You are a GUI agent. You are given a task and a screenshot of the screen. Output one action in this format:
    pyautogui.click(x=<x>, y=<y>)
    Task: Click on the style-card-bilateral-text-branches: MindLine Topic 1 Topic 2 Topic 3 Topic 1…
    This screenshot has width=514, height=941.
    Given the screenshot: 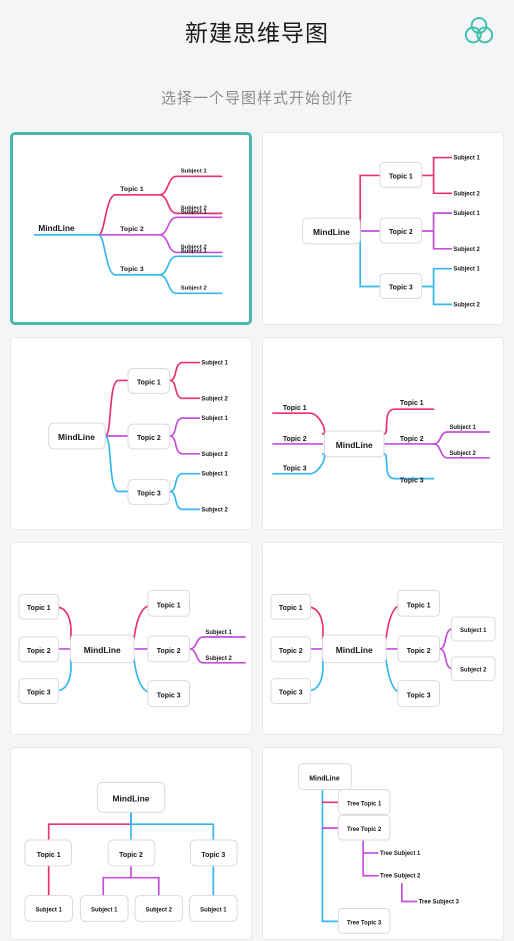 What is the action you would take?
    pyautogui.click(x=383, y=433)
    